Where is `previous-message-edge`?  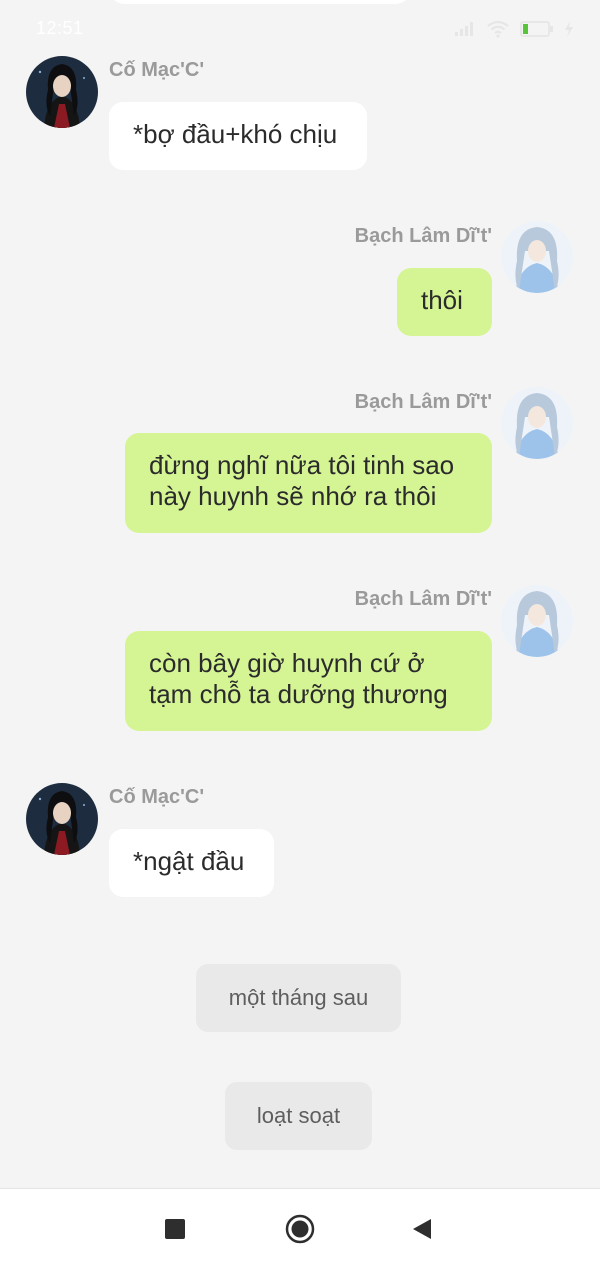
previous-message-edge is located at coordinates (260, 2).